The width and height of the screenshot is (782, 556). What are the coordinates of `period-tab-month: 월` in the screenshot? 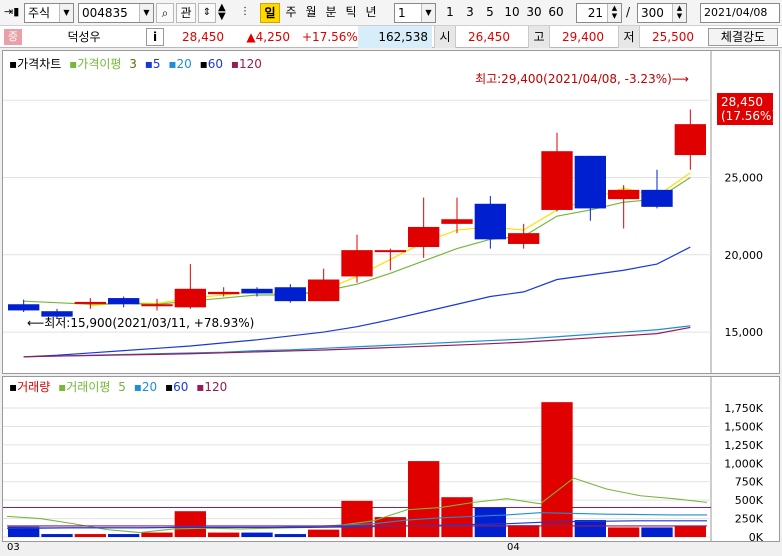 It's located at (311, 13).